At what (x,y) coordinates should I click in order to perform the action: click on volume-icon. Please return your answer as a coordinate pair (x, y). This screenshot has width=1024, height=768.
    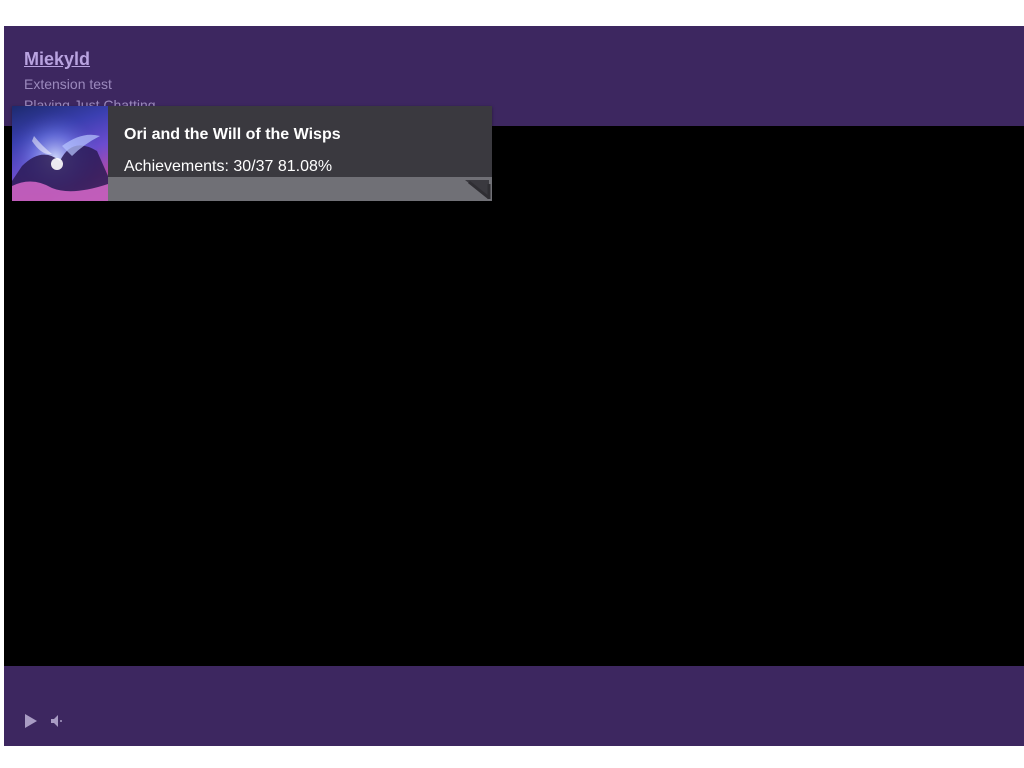
    Looking at the image, I should click on (58, 721).